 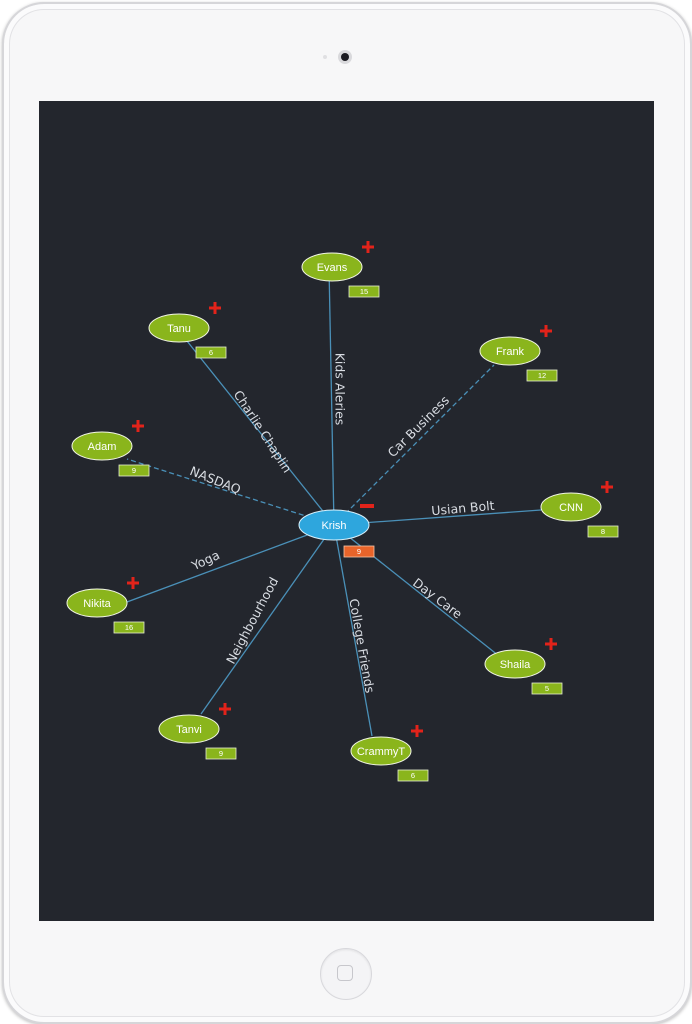 I want to click on edge-label-tanvi: Neighbourhood, so click(x=252, y=621).